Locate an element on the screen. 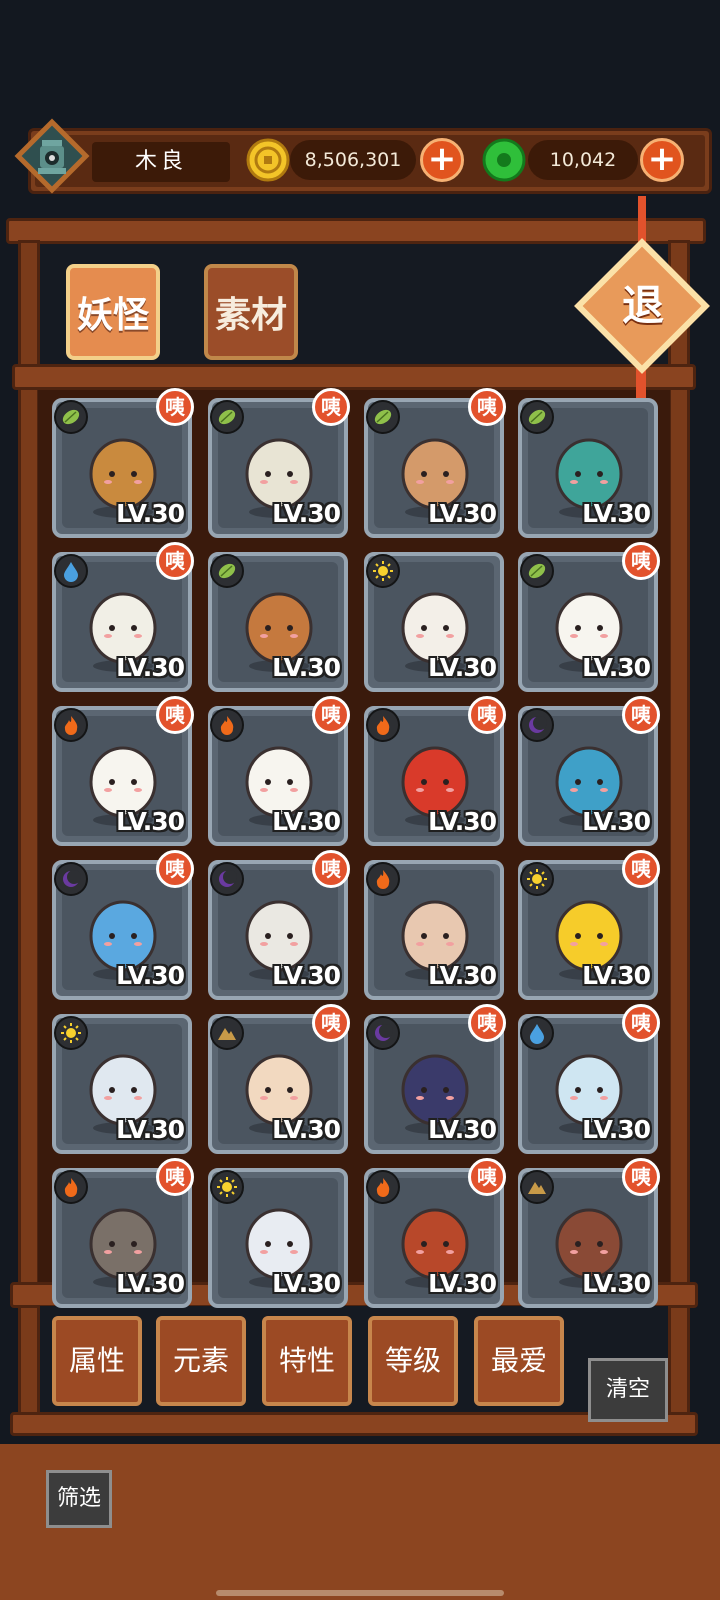  filter-favorite-button: 最爱 is located at coordinates (519, 1361).